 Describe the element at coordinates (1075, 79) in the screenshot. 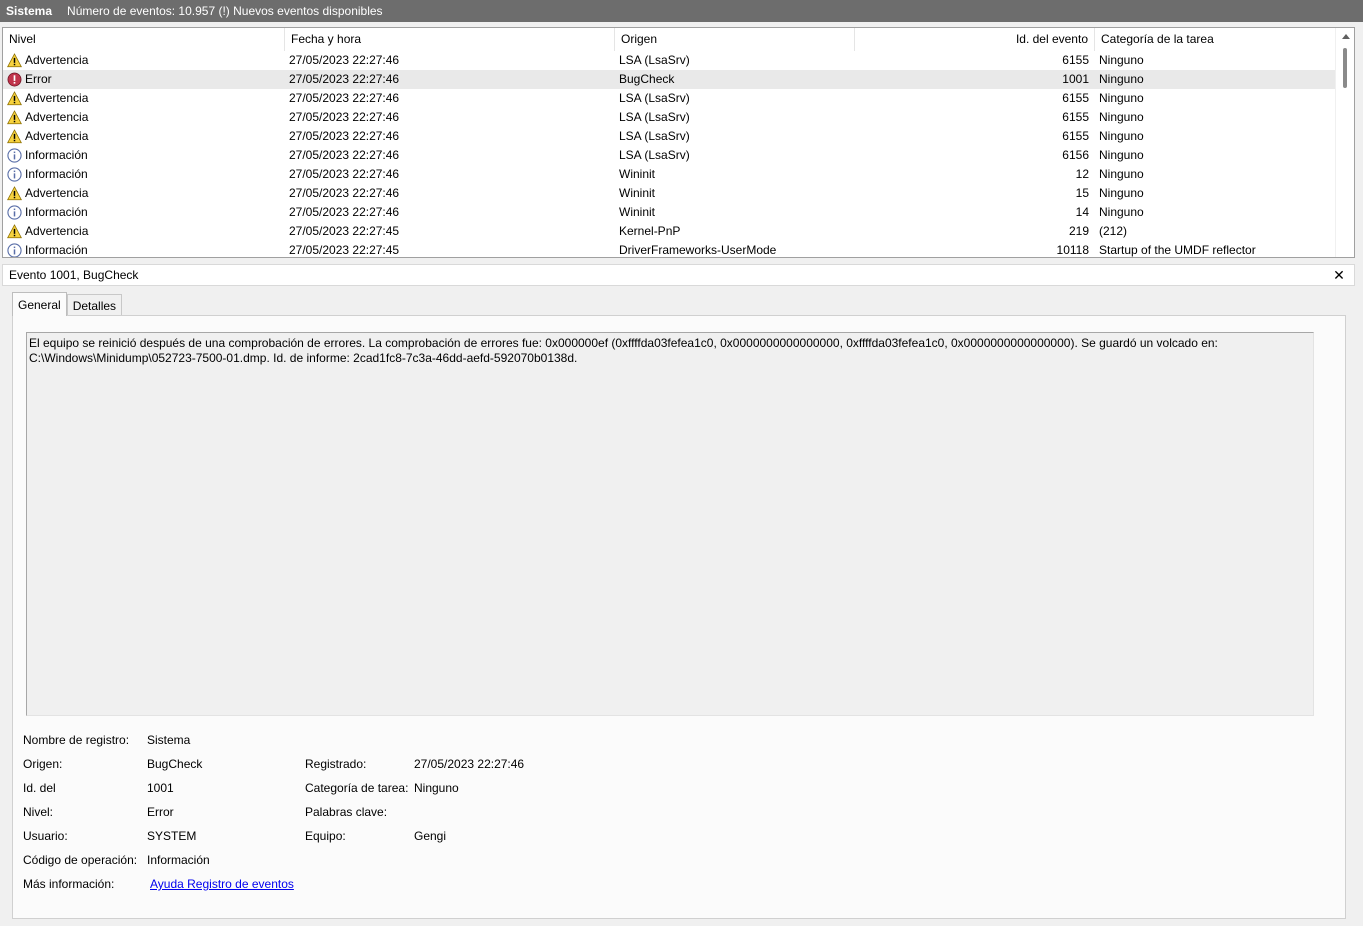

I see `event-id-cell: 1001` at that location.